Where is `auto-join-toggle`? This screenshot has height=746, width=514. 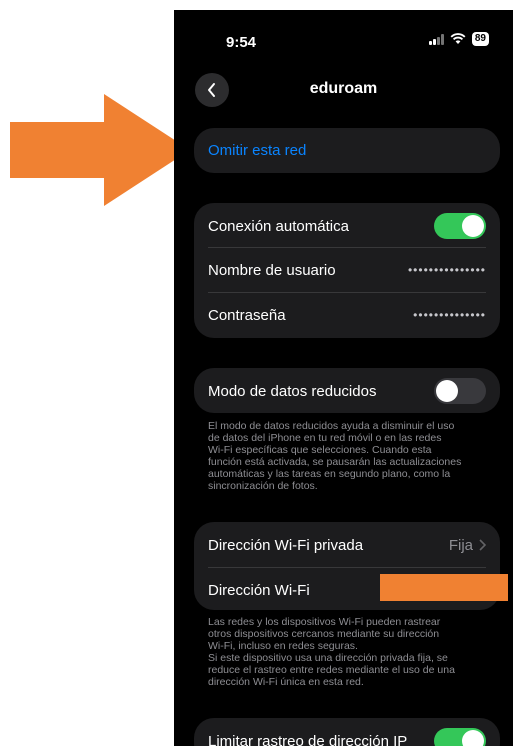
auto-join-toggle is located at coordinates (460, 226).